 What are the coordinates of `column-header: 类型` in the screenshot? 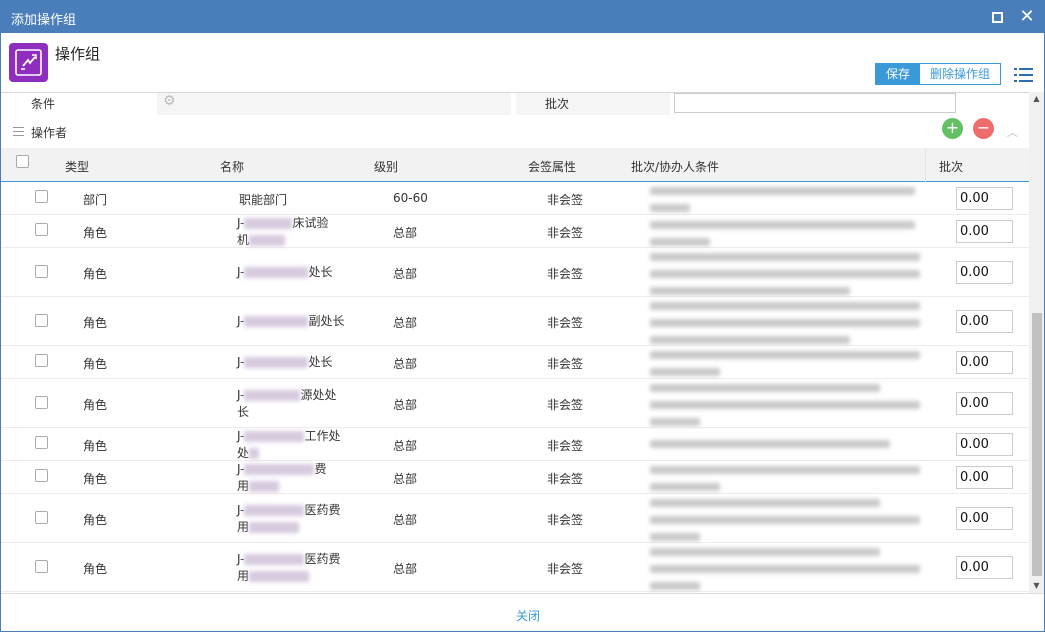 It's located at (77, 166).